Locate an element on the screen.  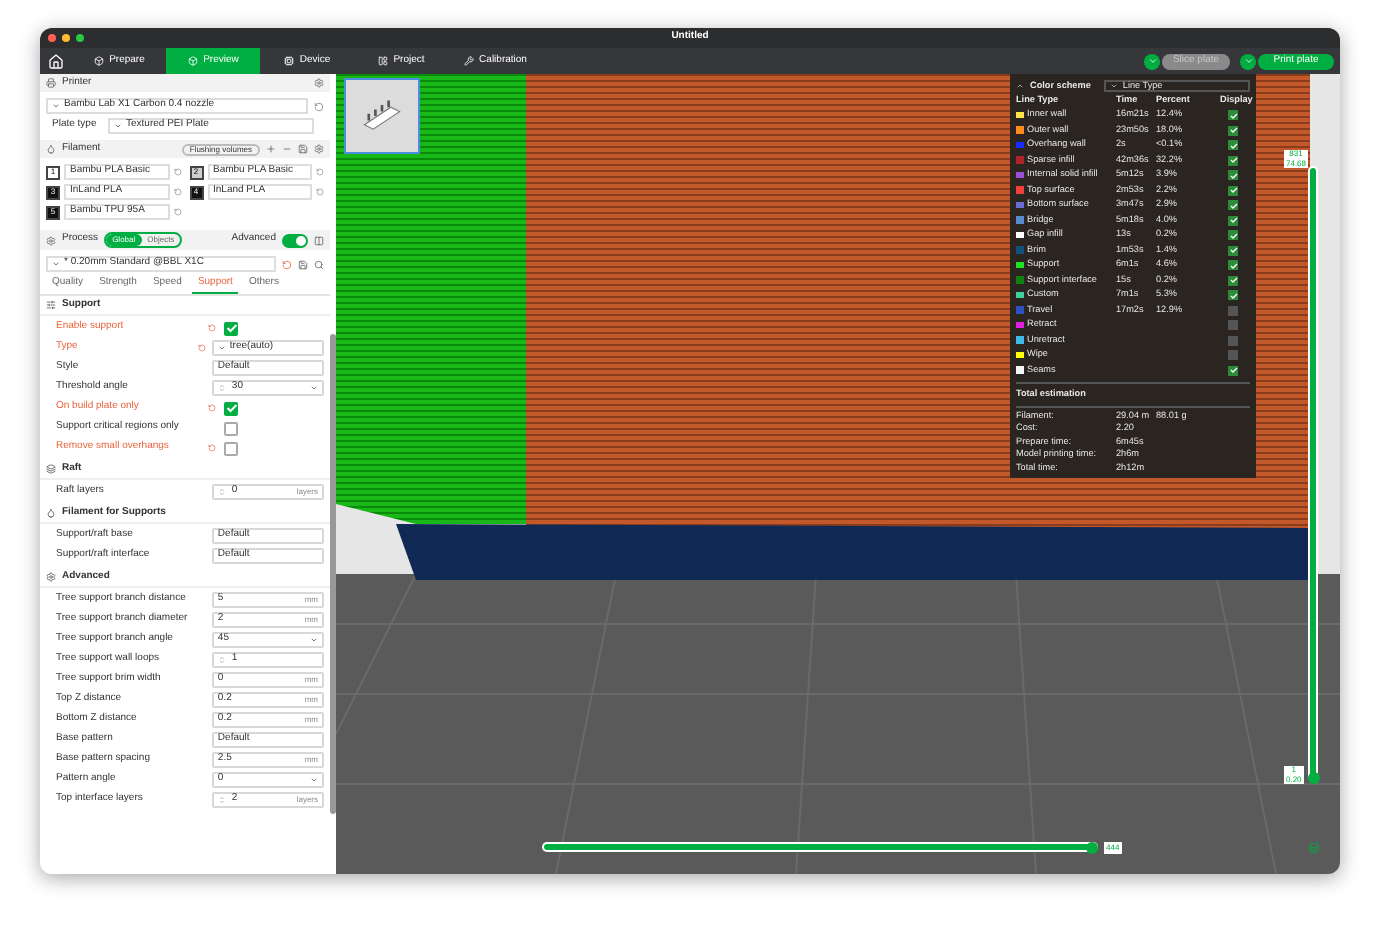
filament-icon is located at coordinates (51, 149).